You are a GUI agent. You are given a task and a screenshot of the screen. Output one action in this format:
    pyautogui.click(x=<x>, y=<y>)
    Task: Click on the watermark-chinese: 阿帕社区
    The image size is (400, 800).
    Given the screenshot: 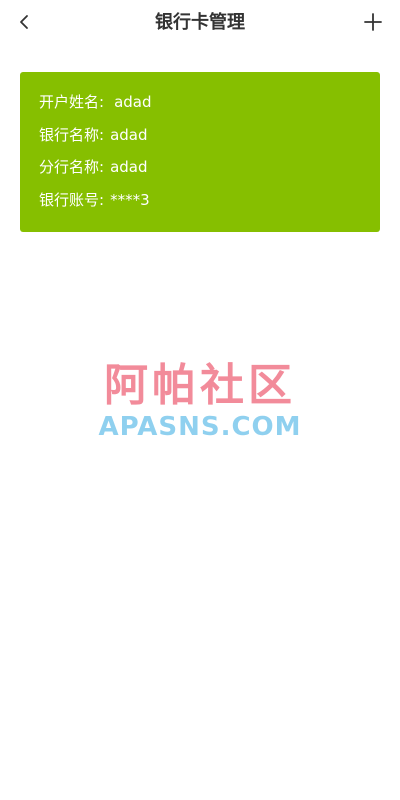 What is the action you would take?
    pyautogui.click(x=200, y=385)
    